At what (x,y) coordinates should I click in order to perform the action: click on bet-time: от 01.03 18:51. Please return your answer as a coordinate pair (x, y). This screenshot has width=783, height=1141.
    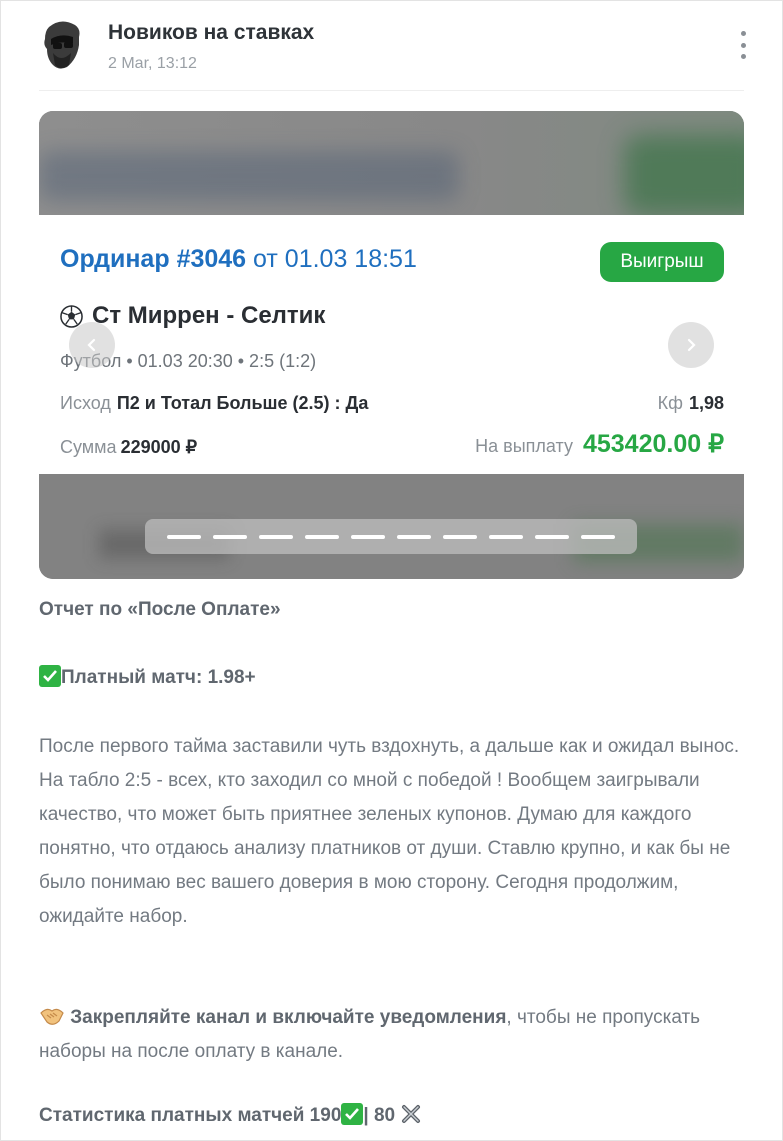
    Looking at the image, I should click on (335, 259).